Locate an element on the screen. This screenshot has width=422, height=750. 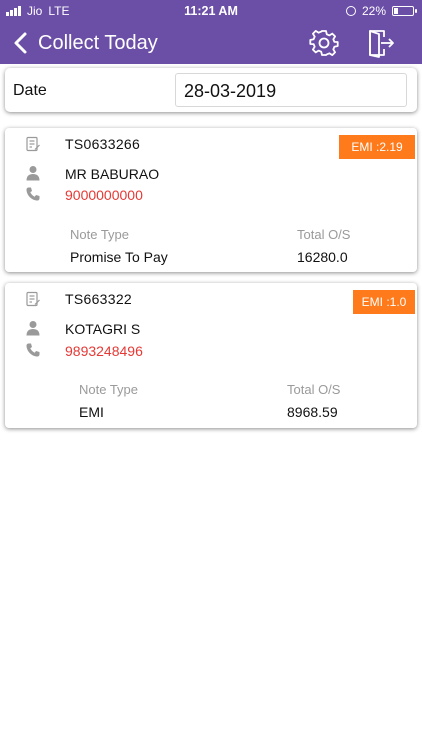
status-bar: Jio LTE 11:21 AM 22% is located at coordinates (211, 11).